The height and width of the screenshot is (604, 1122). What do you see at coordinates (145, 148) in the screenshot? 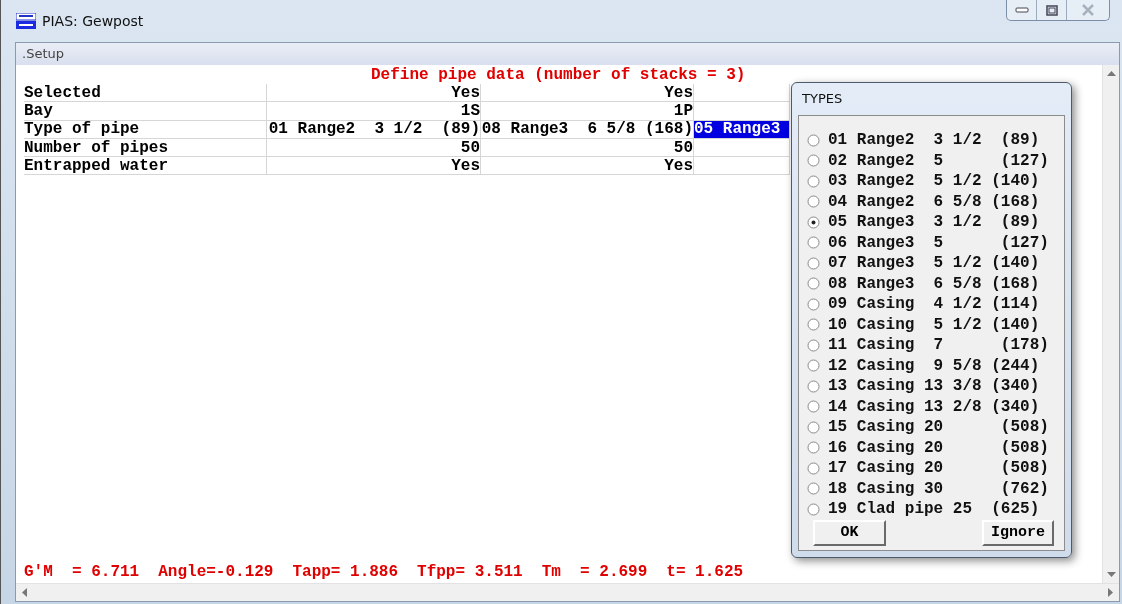
I see `row-label: Number of pipes` at bounding box center [145, 148].